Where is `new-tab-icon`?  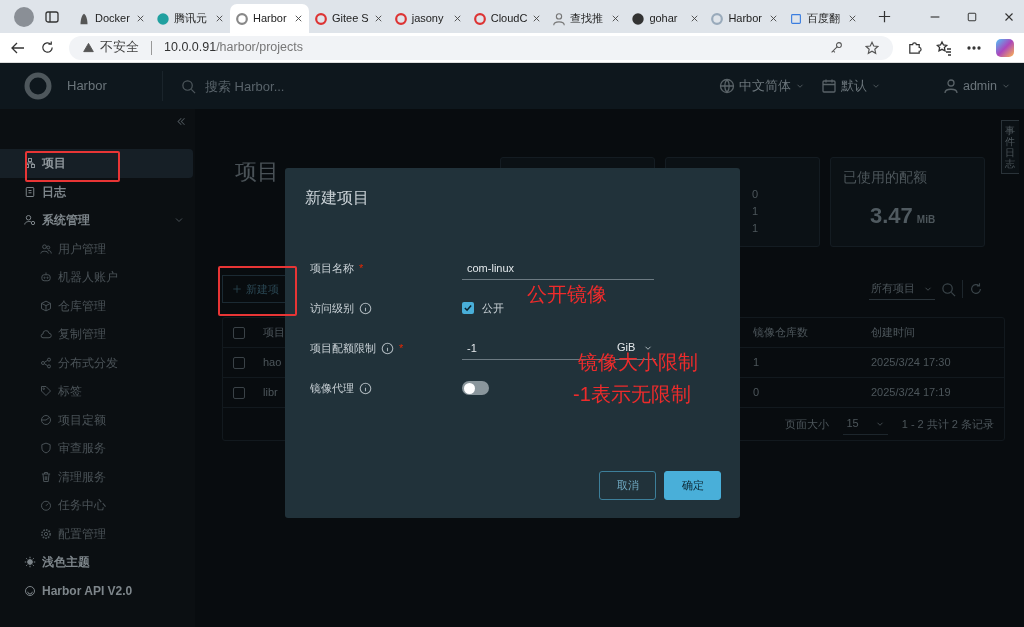
new-tab-icon is located at coordinates (885, 16).